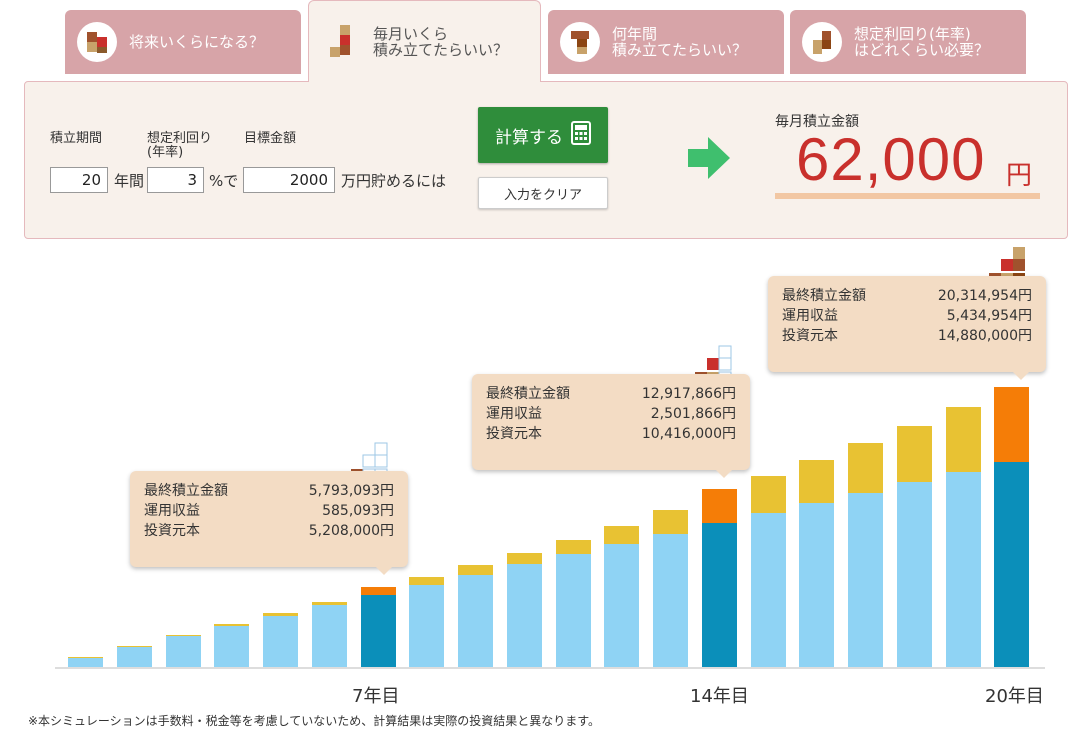 This screenshot has width=1080, height=733. I want to click on tab-future-amount: 将来いくらになる？, so click(183, 42).